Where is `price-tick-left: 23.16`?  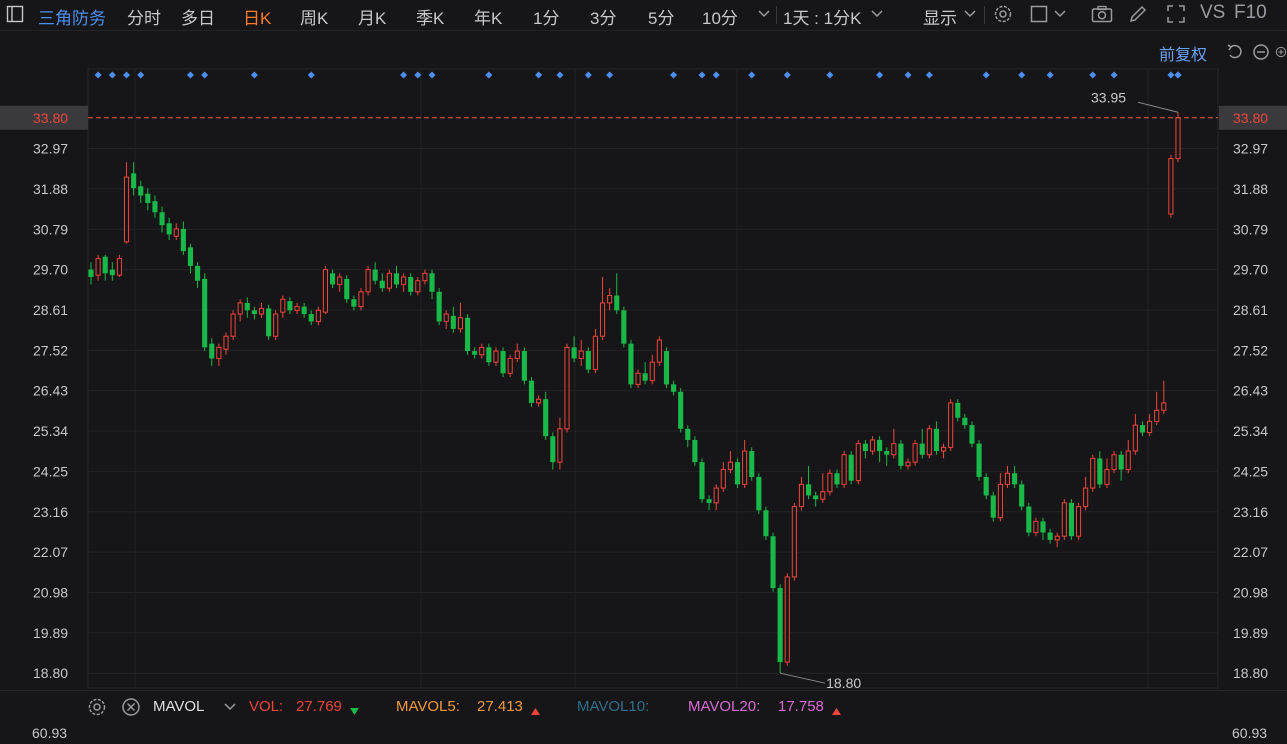 price-tick-left: 23.16 is located at coordinates (50, 512).